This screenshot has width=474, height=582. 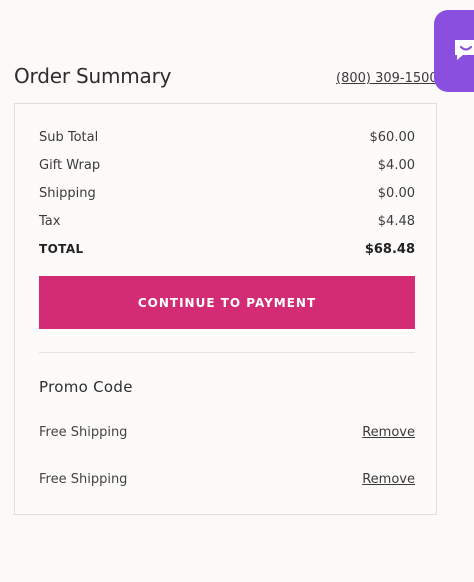 What do you see at coordinates (227, 193) in the screenshot?
I see `line-shipping: Shipping $0.00` at bounding box center [227, 193].